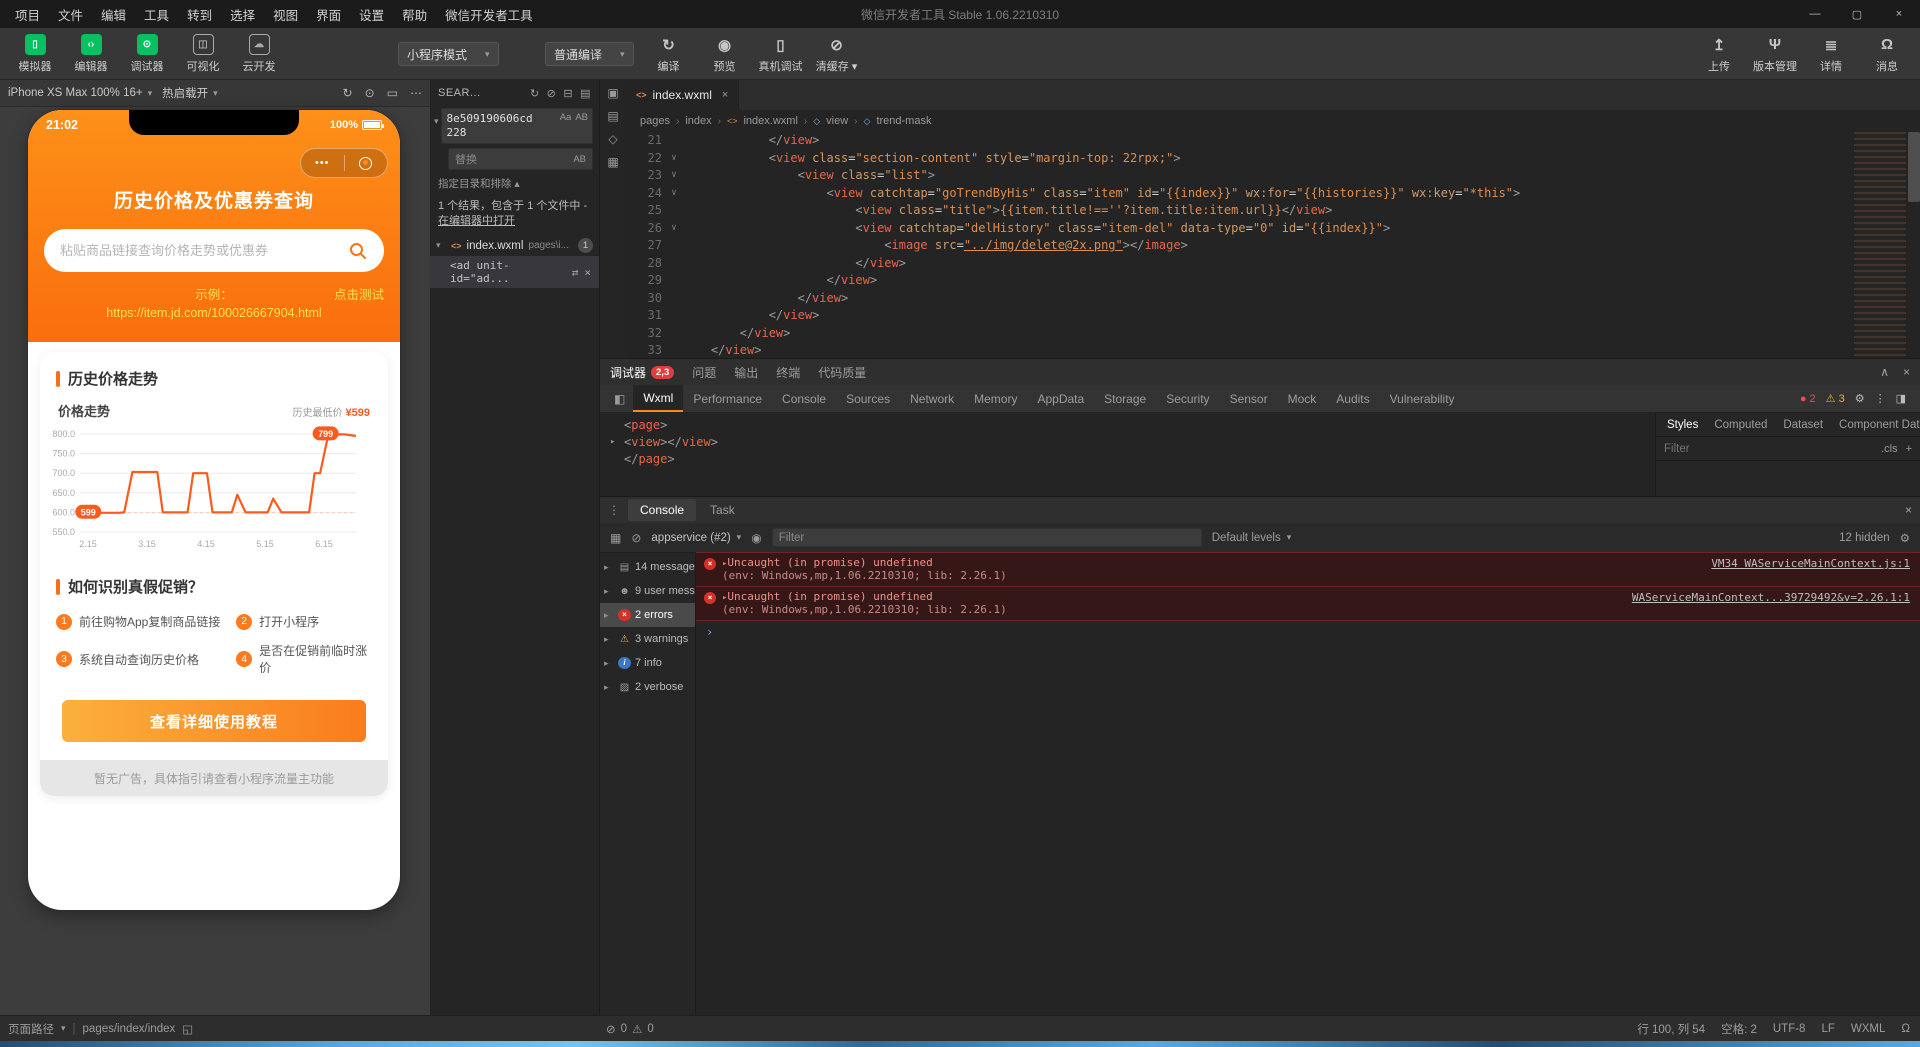 This screenshot has width=1920, height=1047. Describe the element at coordinates (436, 126) in the screenshot. I see `toggle-replace-icon: ▾` at that location.